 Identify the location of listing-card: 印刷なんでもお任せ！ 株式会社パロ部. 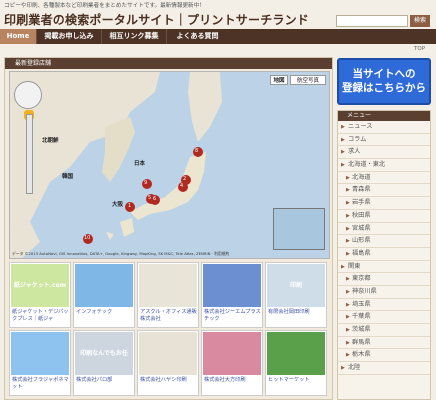
(104, 363).